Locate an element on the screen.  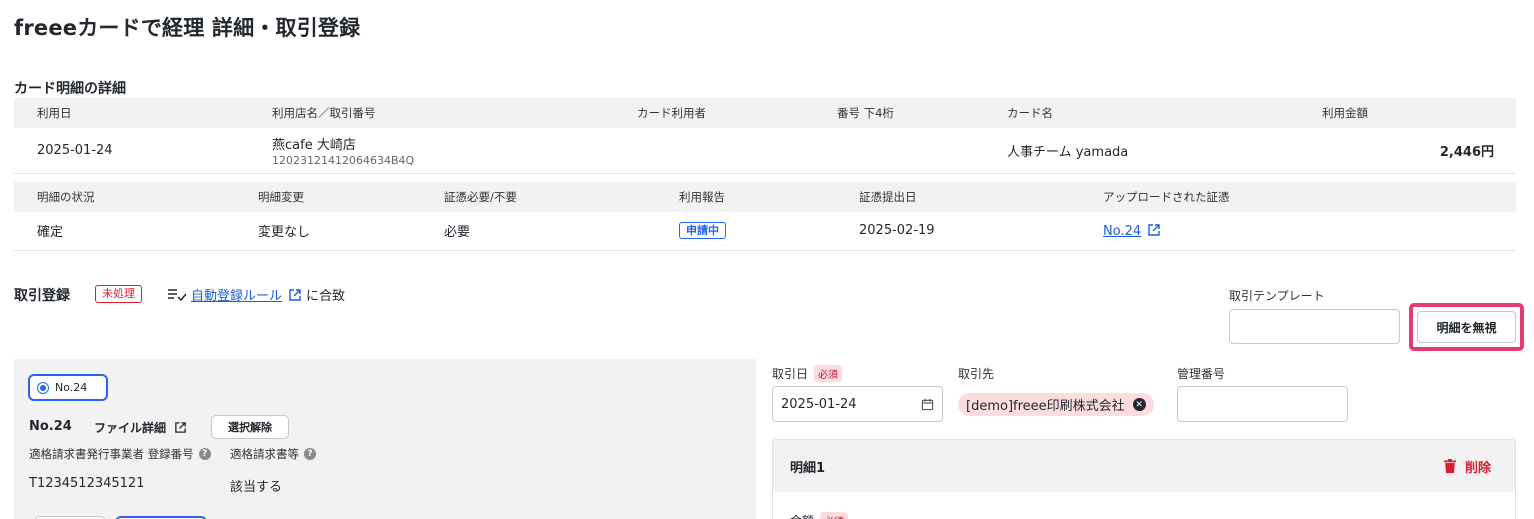
unprocessed-badge: 未処理 is located at coordinates (118, 294).